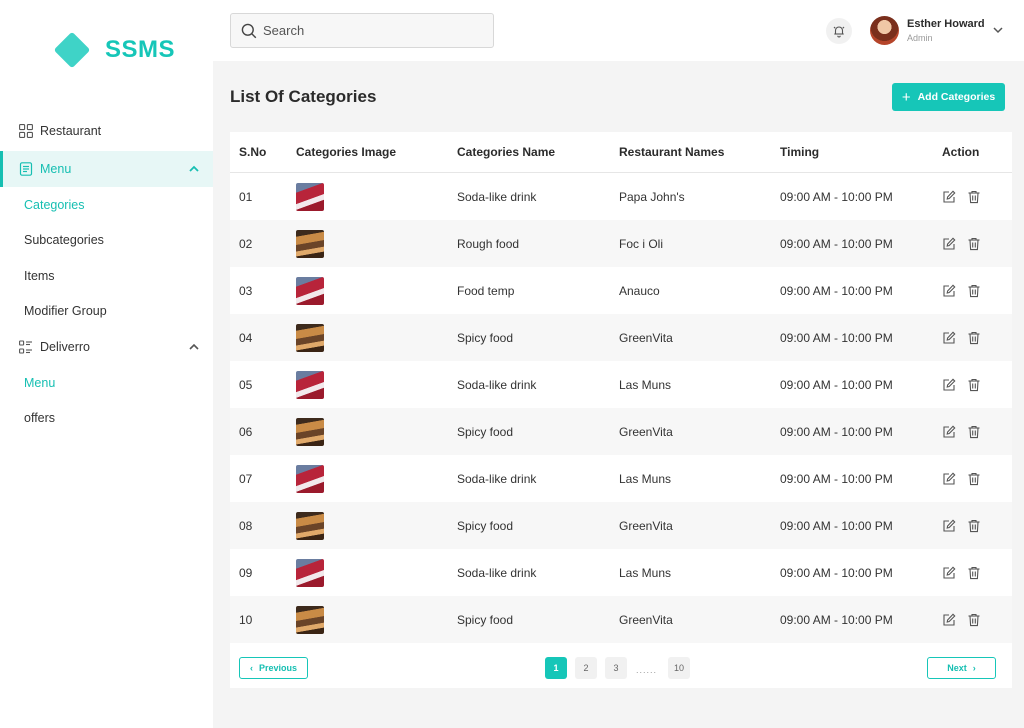 The image size is (1024, 728). What do you see at coordinates (906, 97) in the screenshot?
I see `plus-icon: +` at bounding box center [906, 97].